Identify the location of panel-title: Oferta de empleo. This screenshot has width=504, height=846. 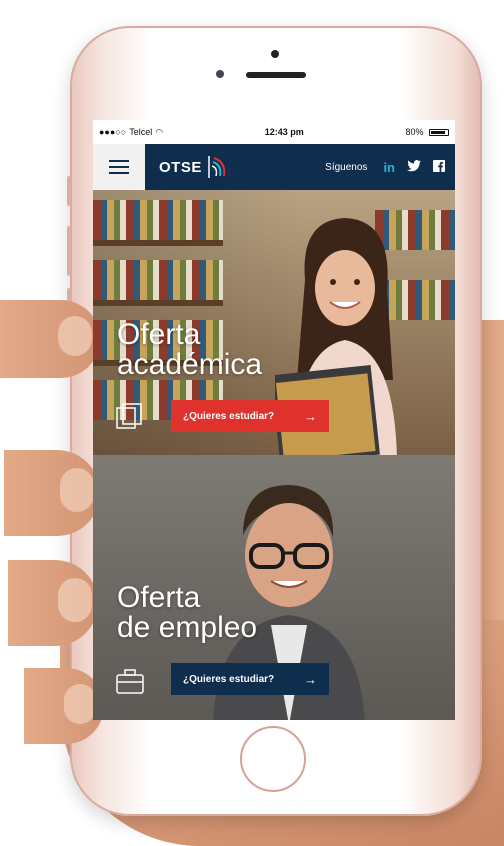
(187, 613).